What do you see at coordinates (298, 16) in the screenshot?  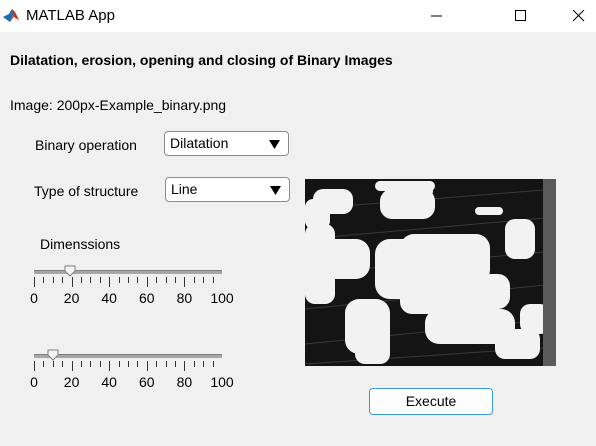 I see `title-bar: MATLAB App` at bounding box center [298, 16].